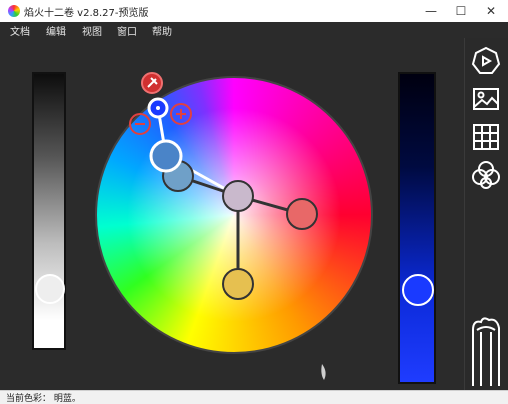 This screenshot has height=404, width=508. What do you see at coordinates (238, 196) in the screenshot?
I see `handle-center` at bounding box center [238, 196].